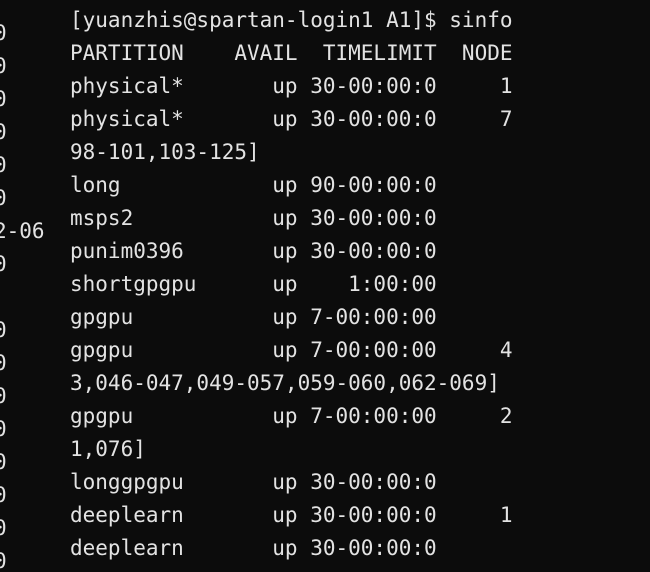 The height and width of the screenshot is (572, 650). What do you see at coordinates (108, 449) in the screenshot?
I see `sinfo-output-line: 1,076]` at bounding box center [108, 449].